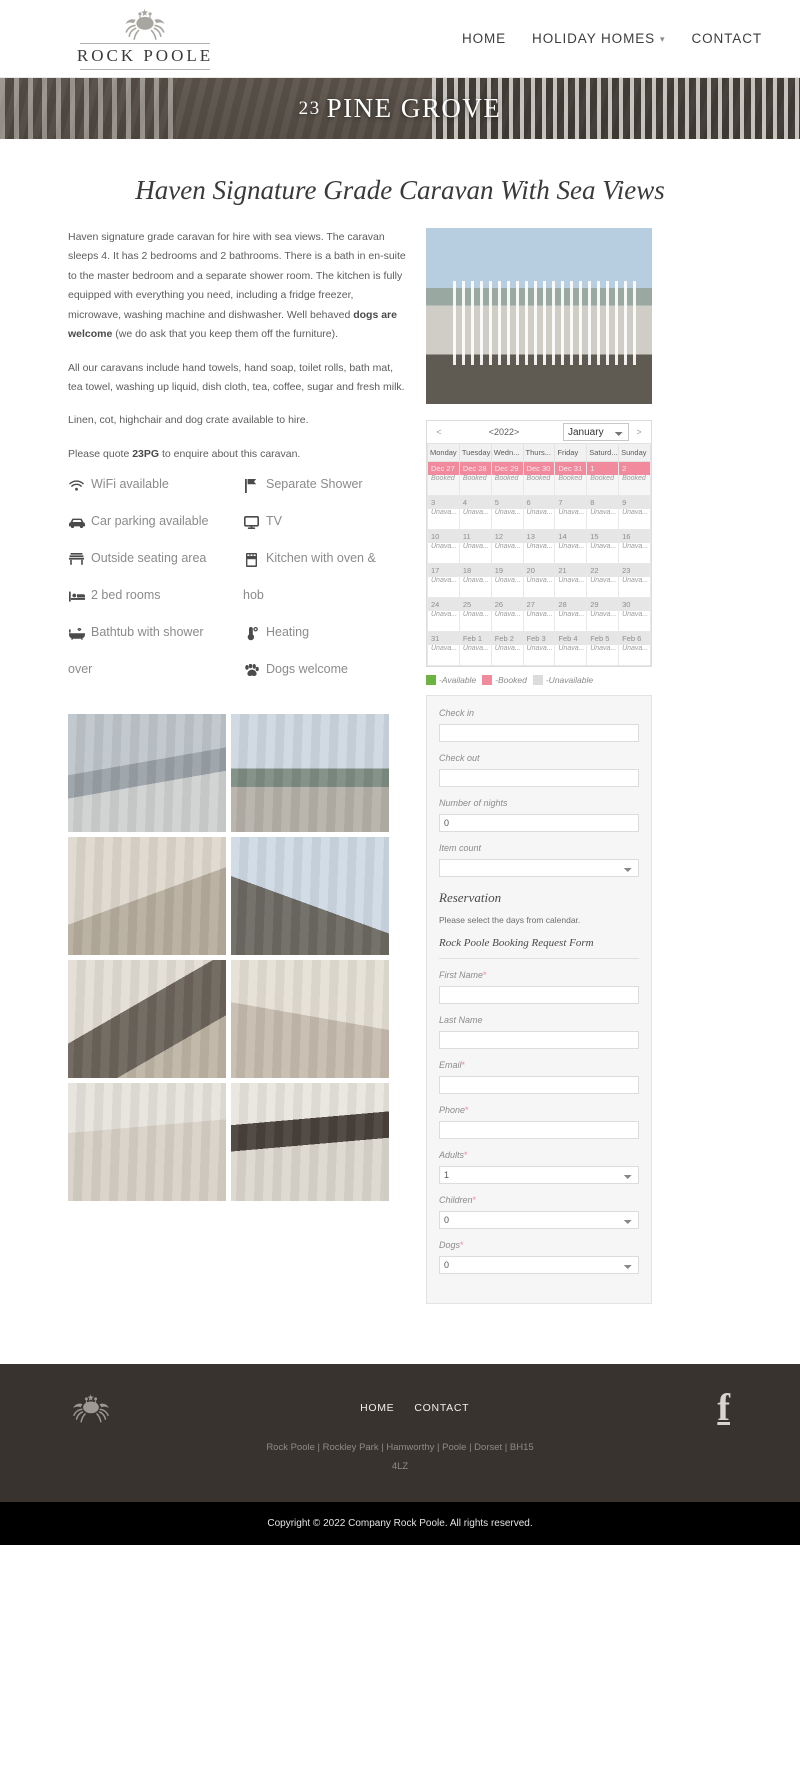  I want to click on oven-icon, so click(251, 559).